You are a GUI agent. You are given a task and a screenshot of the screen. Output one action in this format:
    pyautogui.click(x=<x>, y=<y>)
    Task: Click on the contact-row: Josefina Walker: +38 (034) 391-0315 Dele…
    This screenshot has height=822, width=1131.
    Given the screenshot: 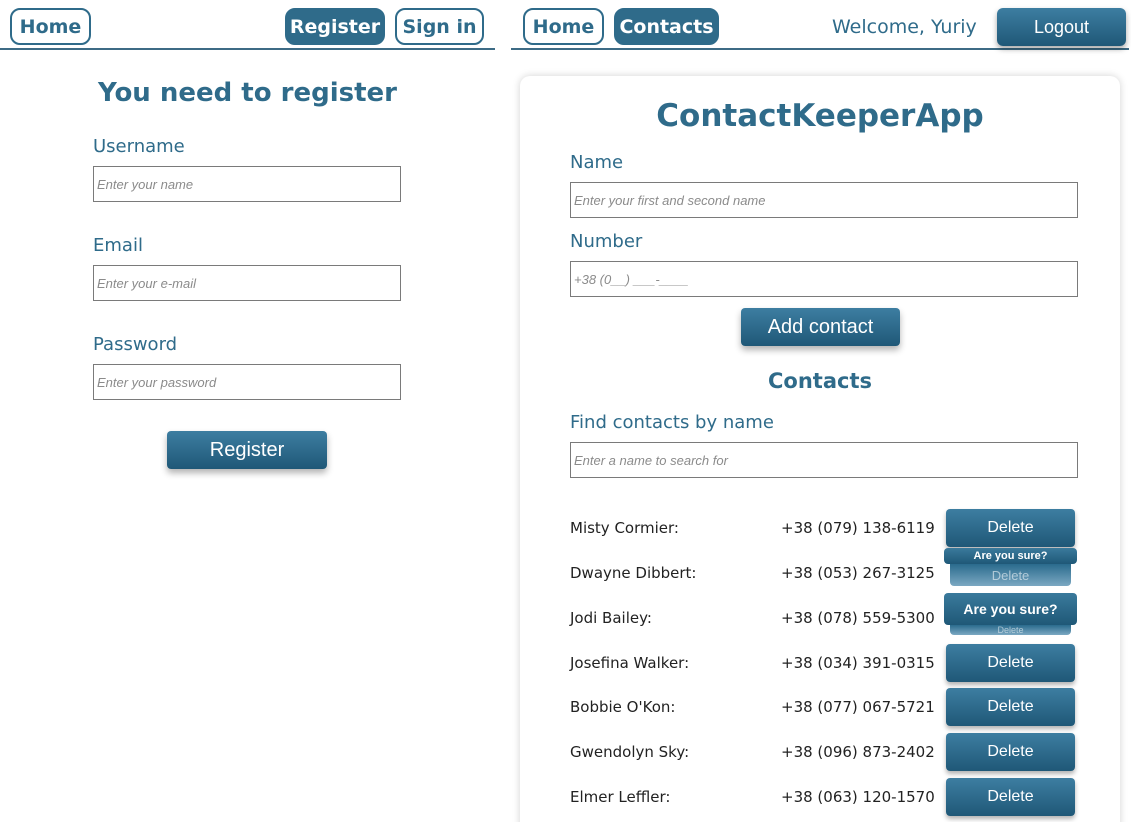 What is the action you would take?
    pyautogui.click(x=825, y=664)
    